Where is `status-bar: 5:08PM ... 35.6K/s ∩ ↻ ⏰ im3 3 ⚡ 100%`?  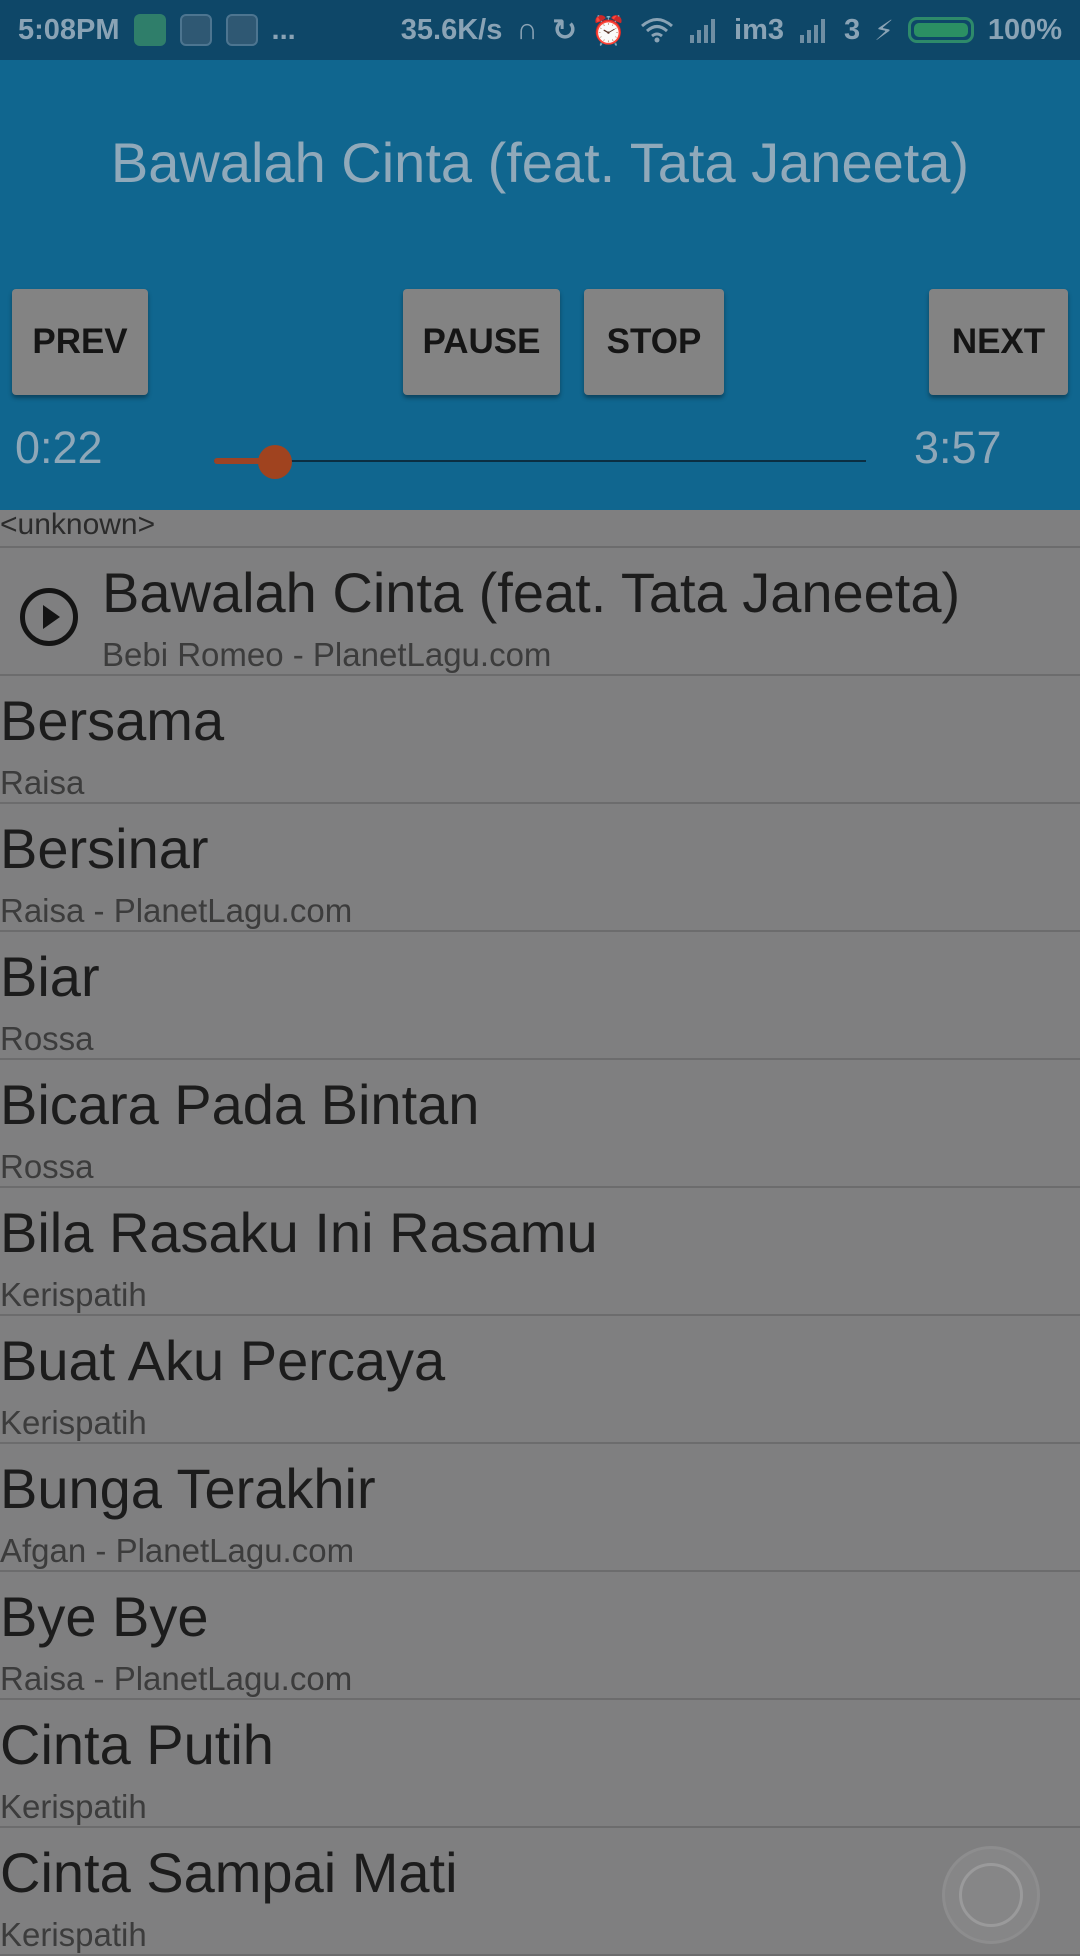 status-bar: 5:08PM ... 35.6K/s ∩ ↻ ⏰ im3 3 ⚡ 100% is located at coordinates (540, 30).